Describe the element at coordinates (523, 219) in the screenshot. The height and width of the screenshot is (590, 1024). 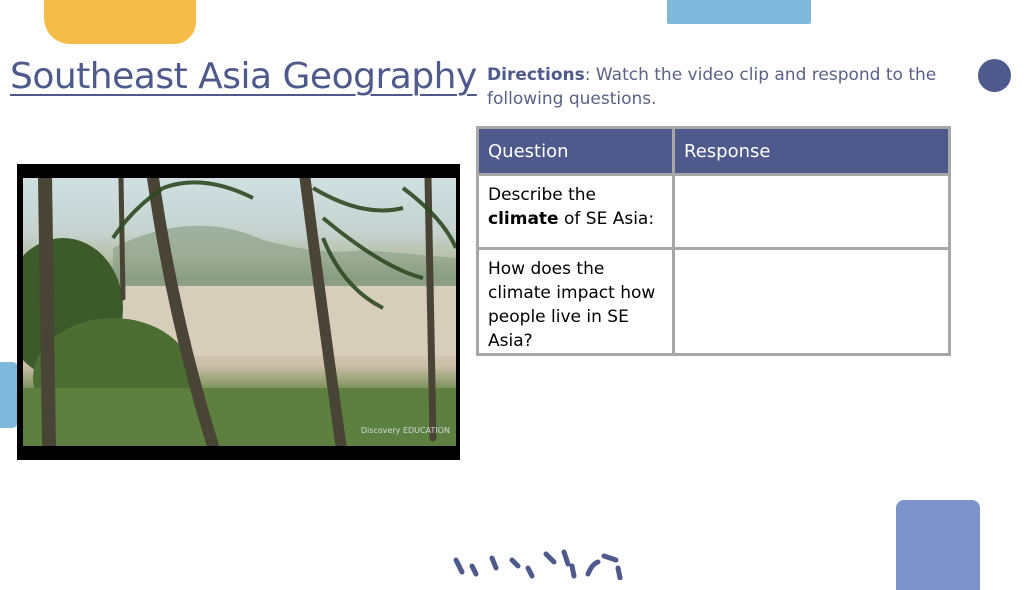
I see `question-keyword: climate` at that location.